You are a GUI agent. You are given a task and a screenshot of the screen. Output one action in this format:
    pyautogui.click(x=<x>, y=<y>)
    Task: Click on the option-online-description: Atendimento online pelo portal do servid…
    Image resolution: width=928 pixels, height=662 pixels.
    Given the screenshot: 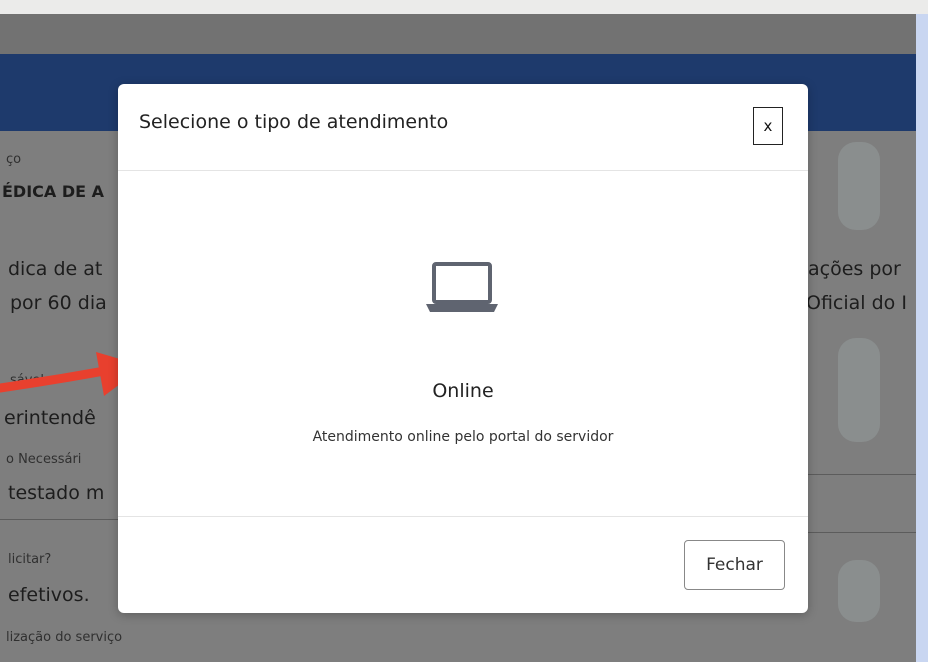 What is the action you would take?
    pyautogui.click(x=463, y=437)
    